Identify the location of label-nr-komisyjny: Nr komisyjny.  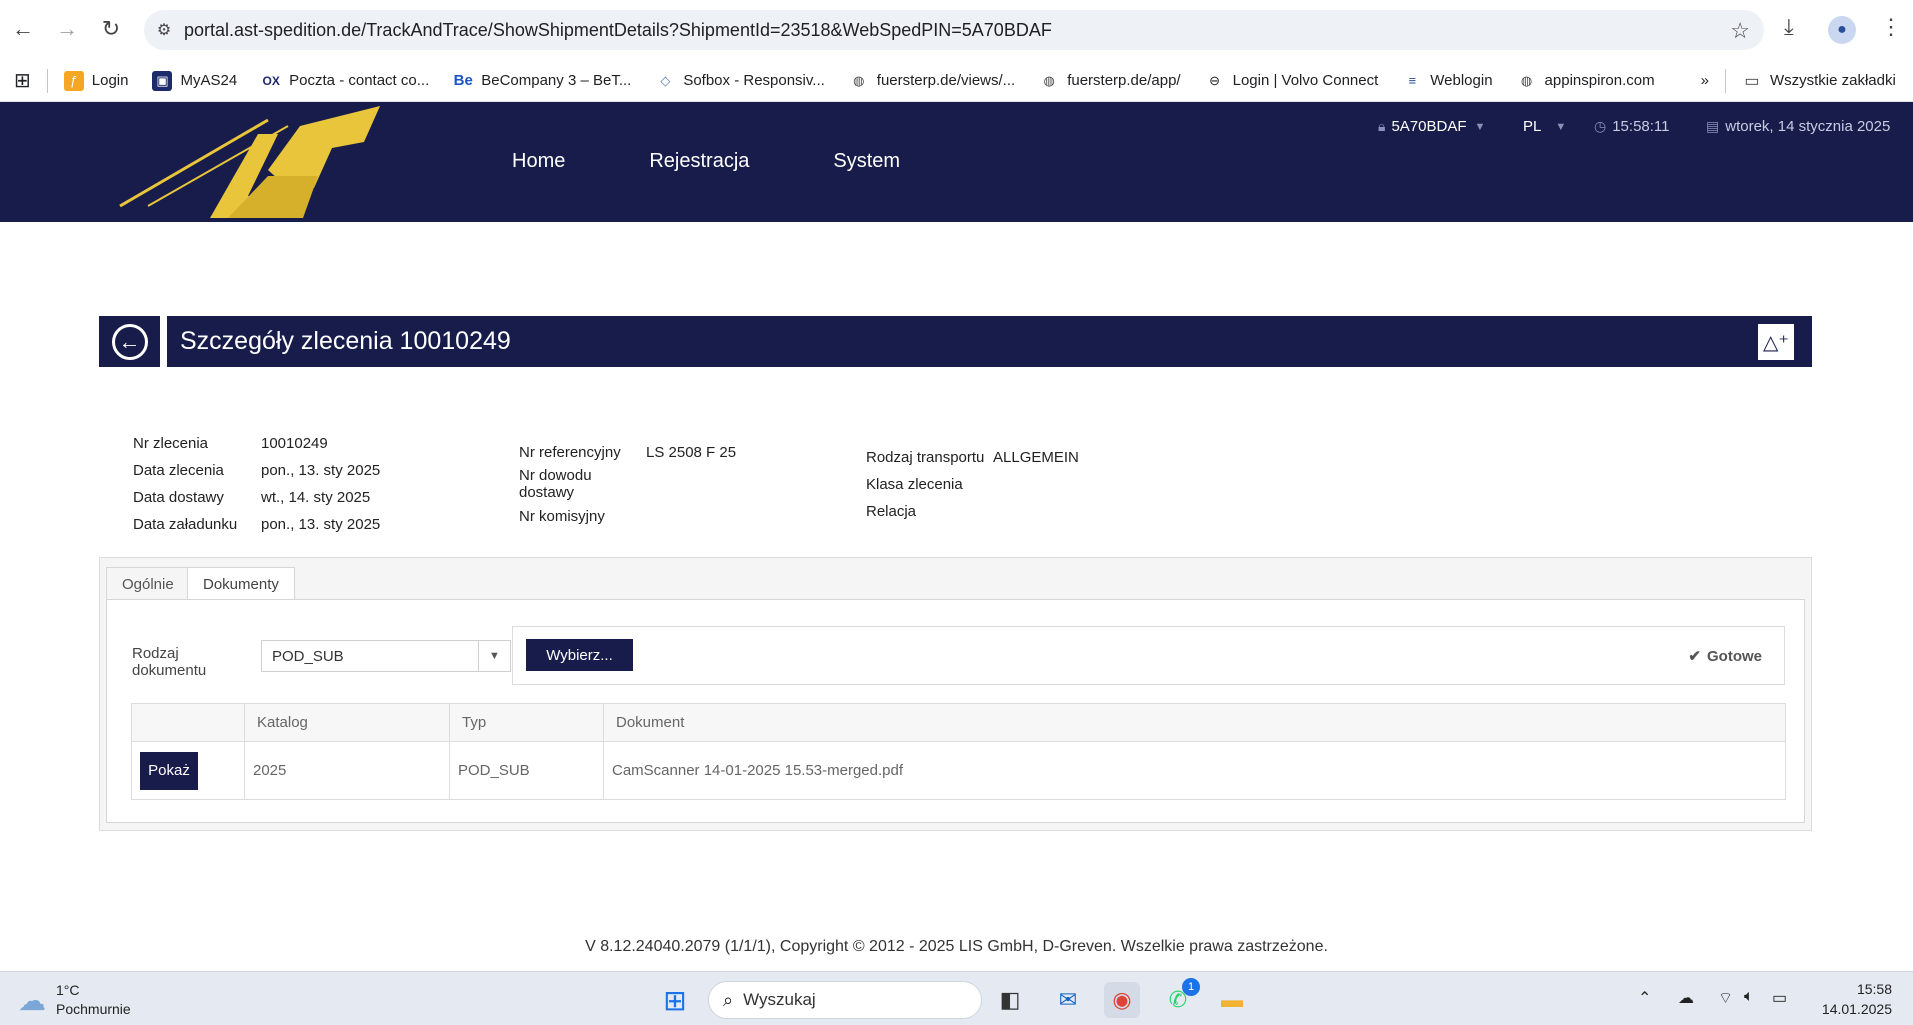
(562, 516).